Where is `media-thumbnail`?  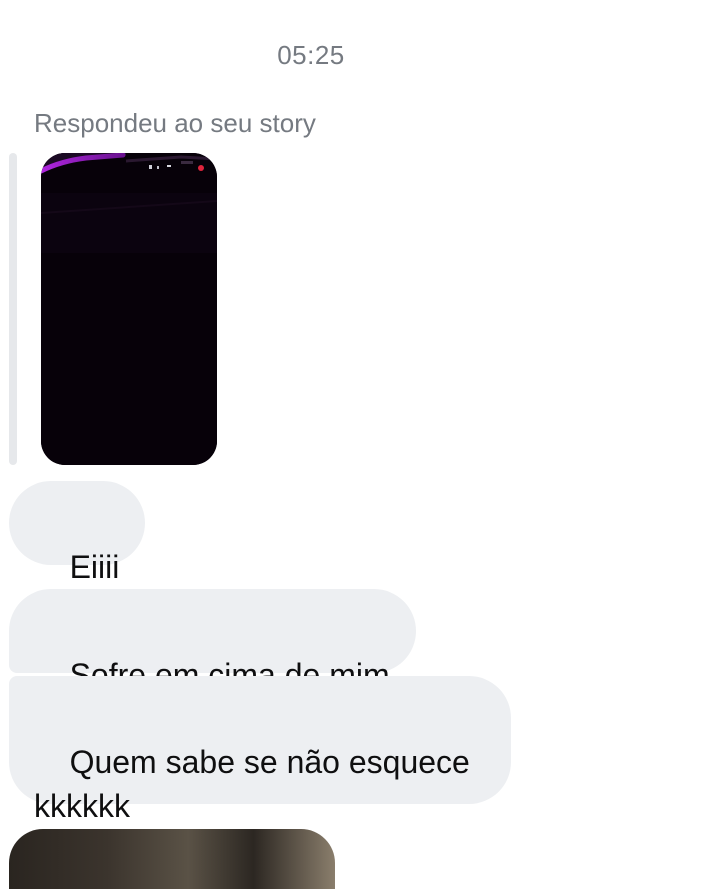 media-thumbnail is located at coordinates (172, 859).